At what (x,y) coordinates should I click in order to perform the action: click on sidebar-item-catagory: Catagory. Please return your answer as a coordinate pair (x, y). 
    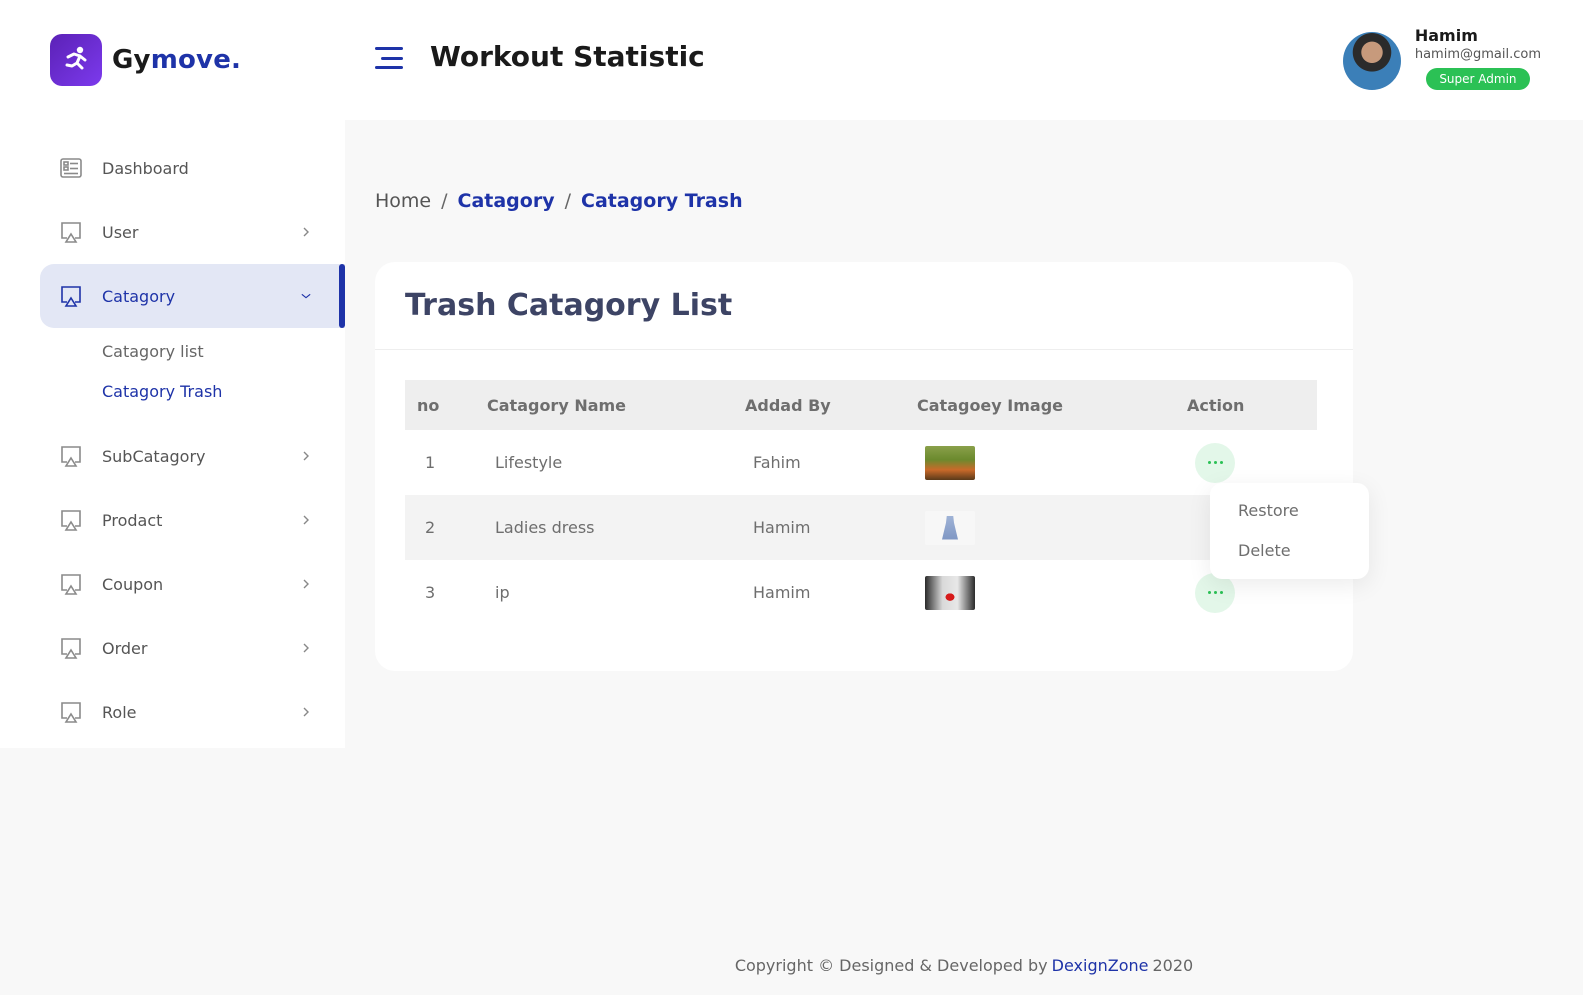
    Looking at the image, I should click on (192, 296).